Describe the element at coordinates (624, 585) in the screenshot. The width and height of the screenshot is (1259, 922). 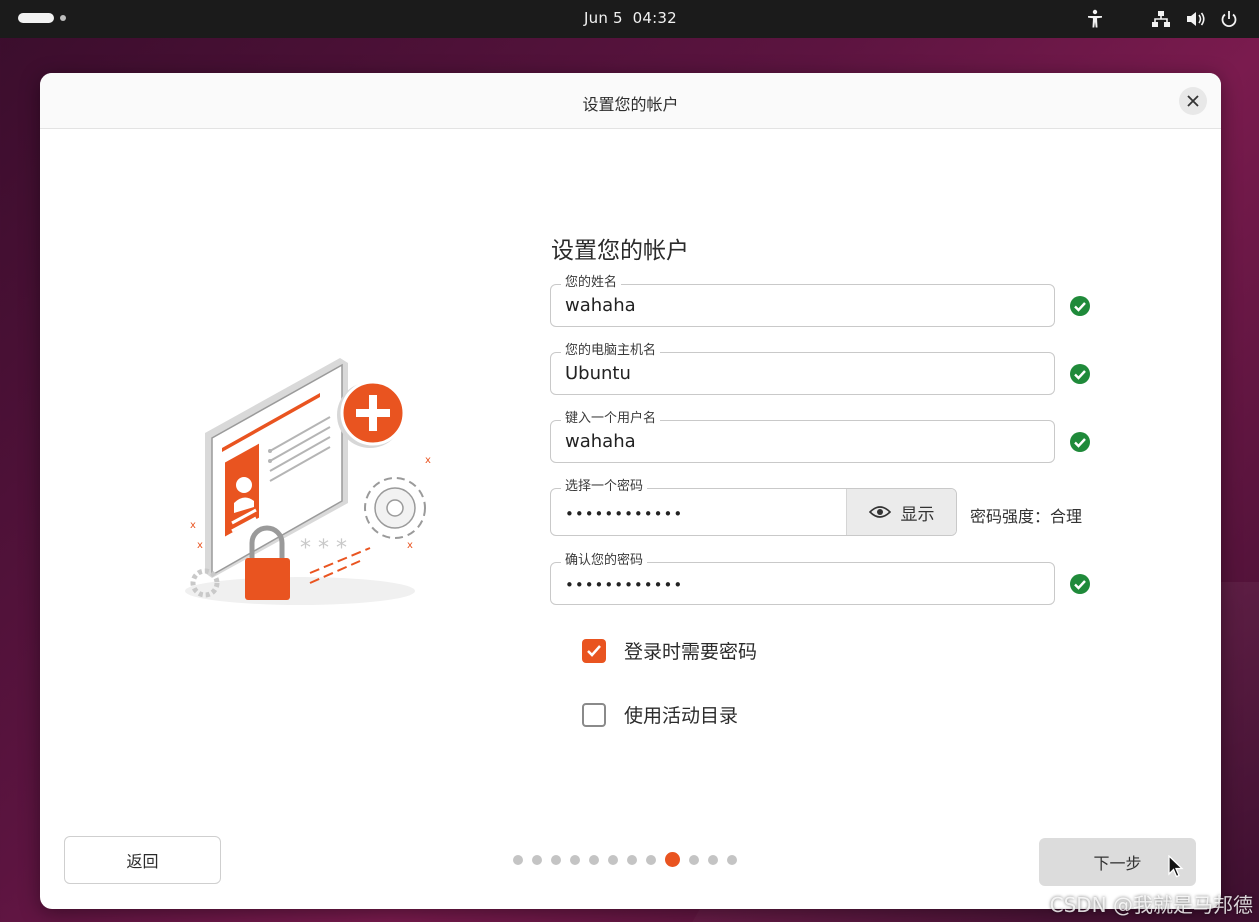
I see `confirm-password-value: ••••••••••••` at that location.